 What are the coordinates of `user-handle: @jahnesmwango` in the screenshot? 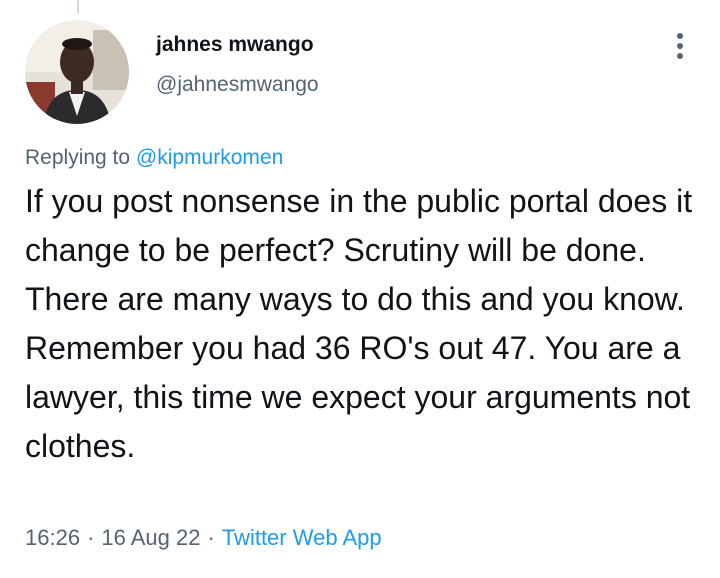 It's located at (237, 85).